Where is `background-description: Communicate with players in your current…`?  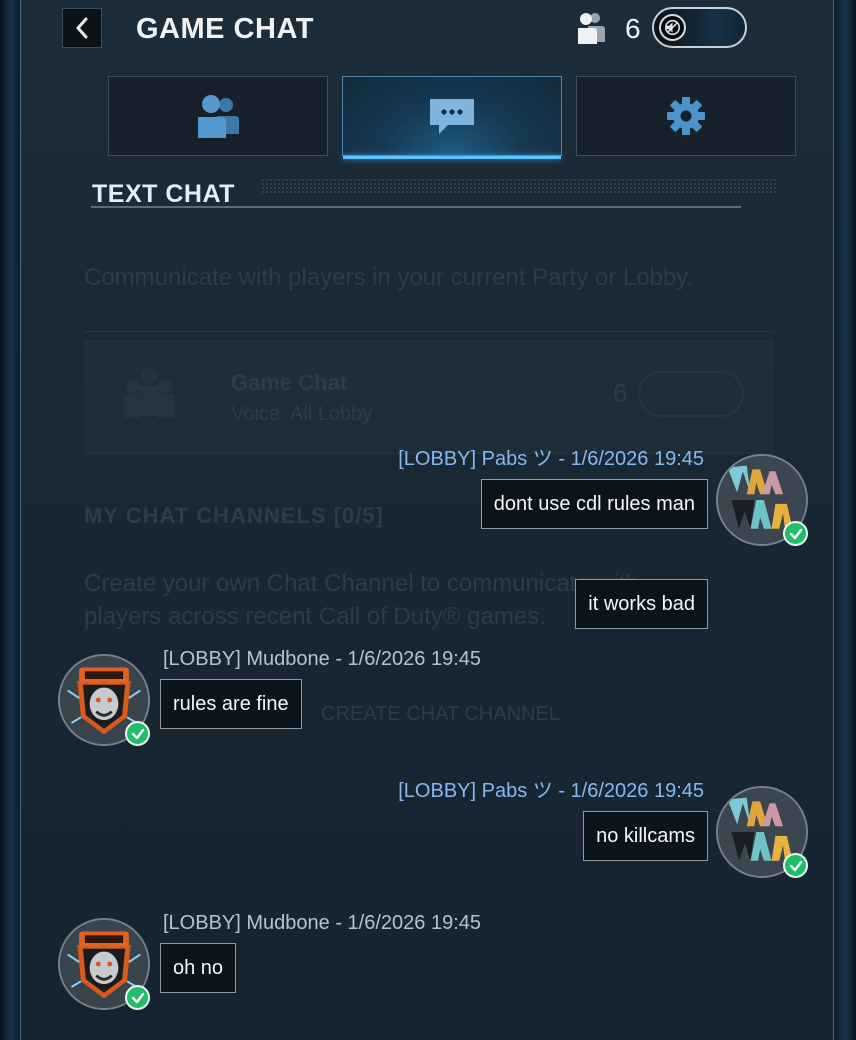 background-description: Communicate with players in your current… is located at coordinates (389, 277).